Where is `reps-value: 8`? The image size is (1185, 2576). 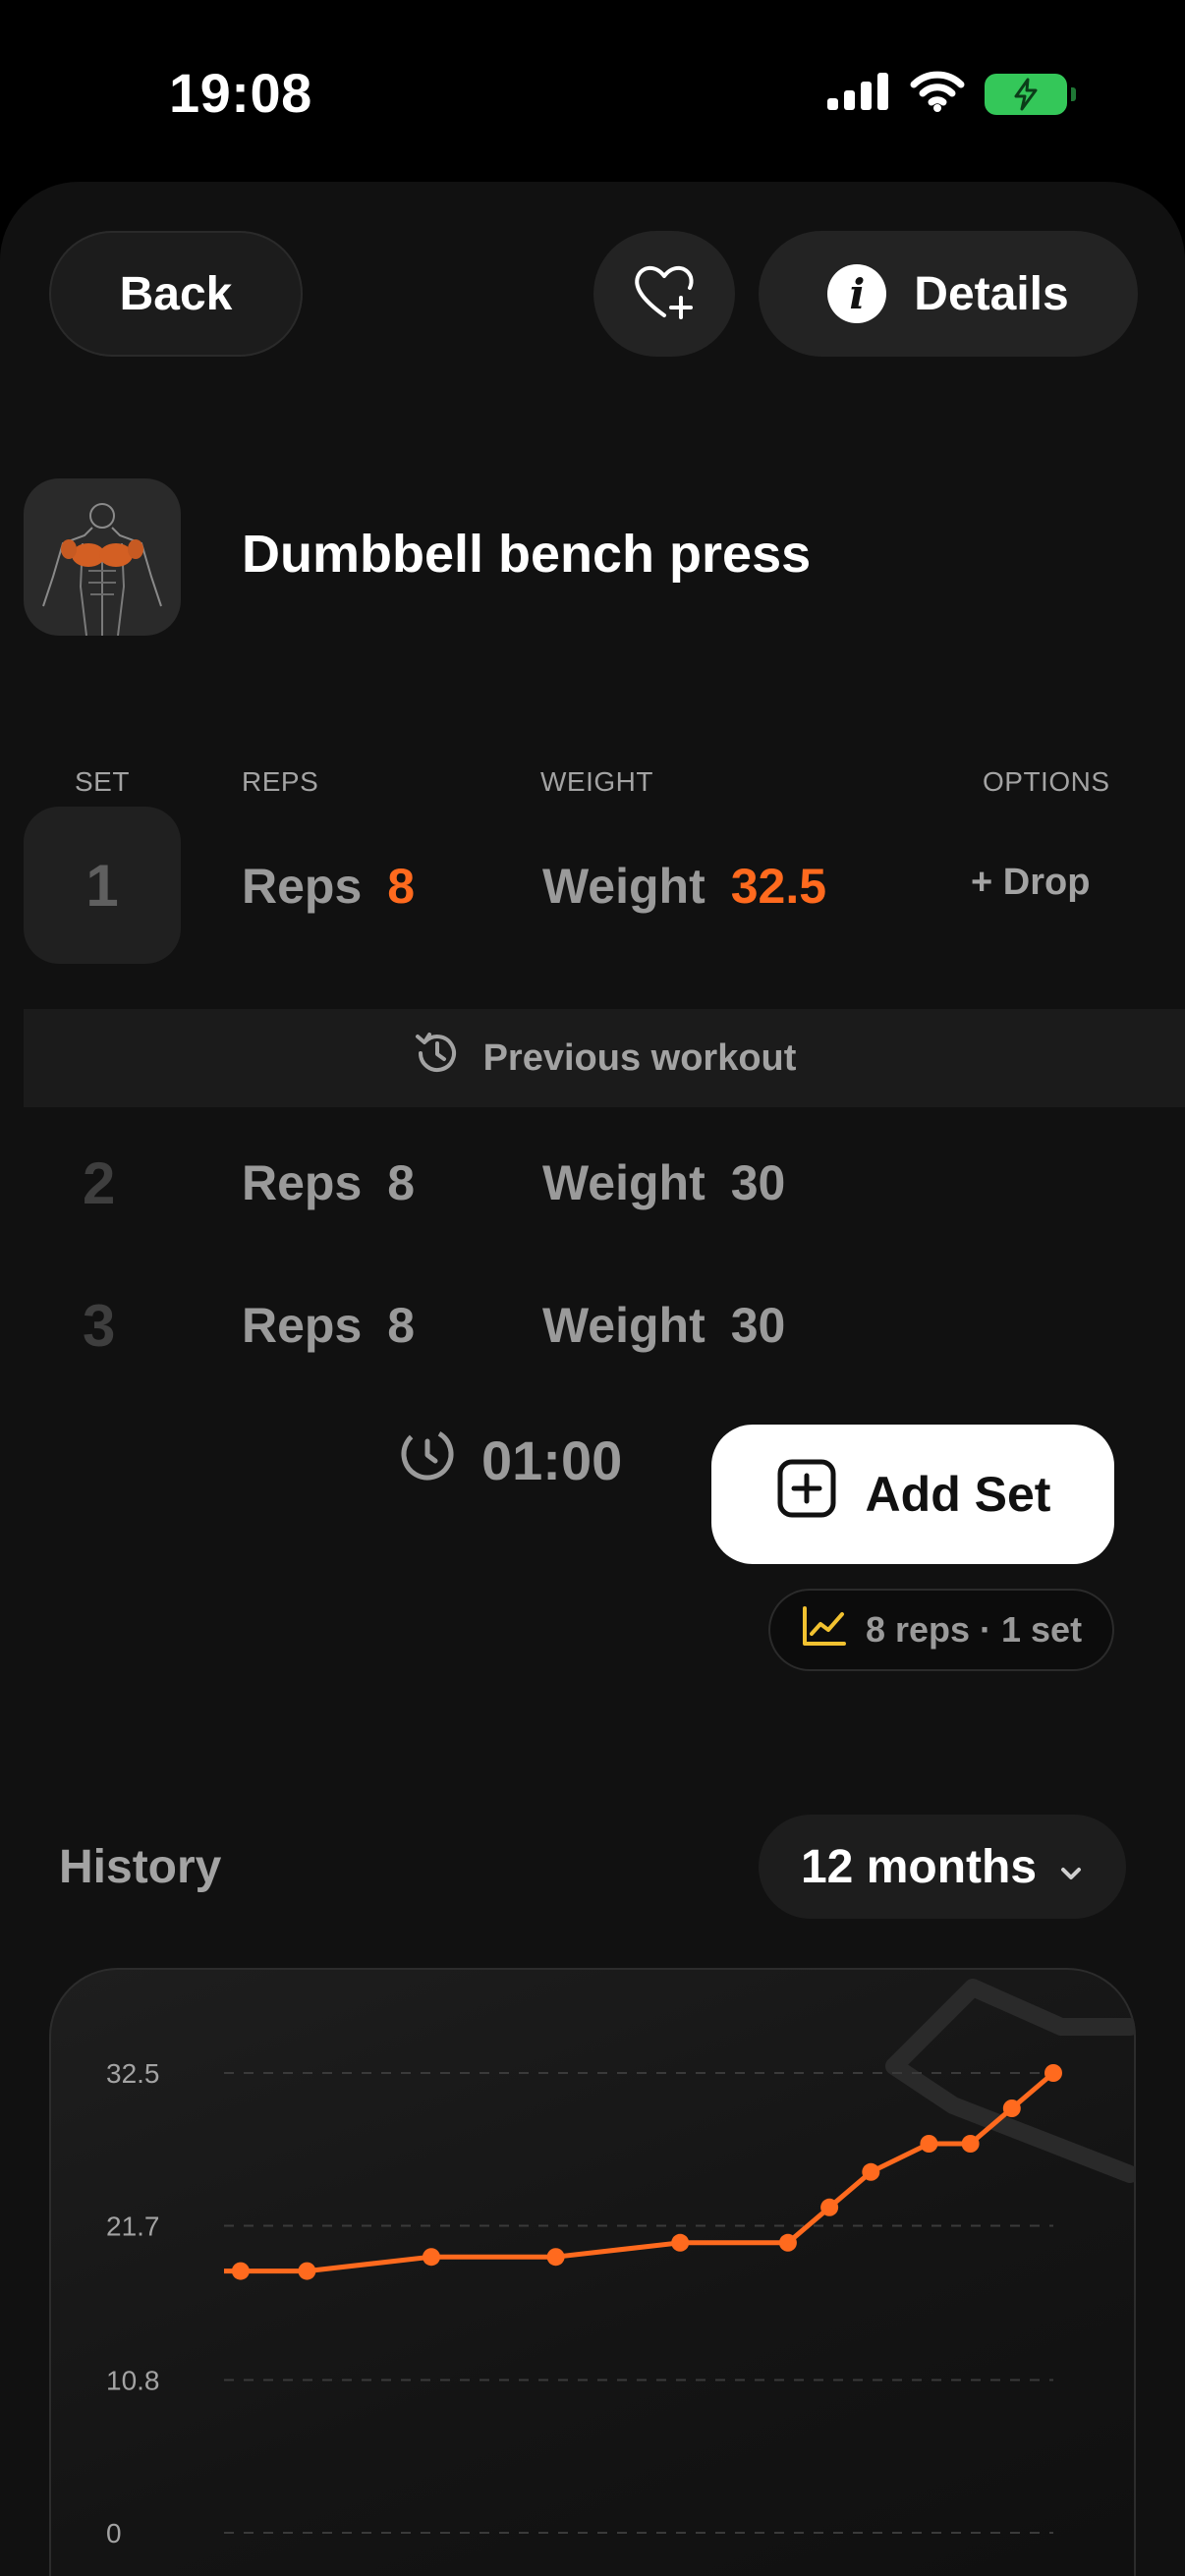
reps-value: 8 is located at coordinates (402, 886).